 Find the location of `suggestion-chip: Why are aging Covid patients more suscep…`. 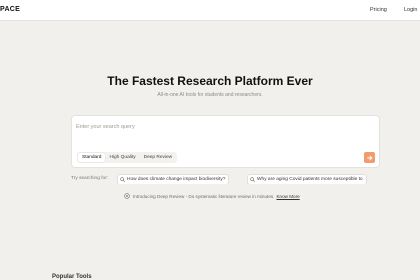

suggestion-chip: Why are aging Covid patients more suscep… is located at coordinates (307, 179).